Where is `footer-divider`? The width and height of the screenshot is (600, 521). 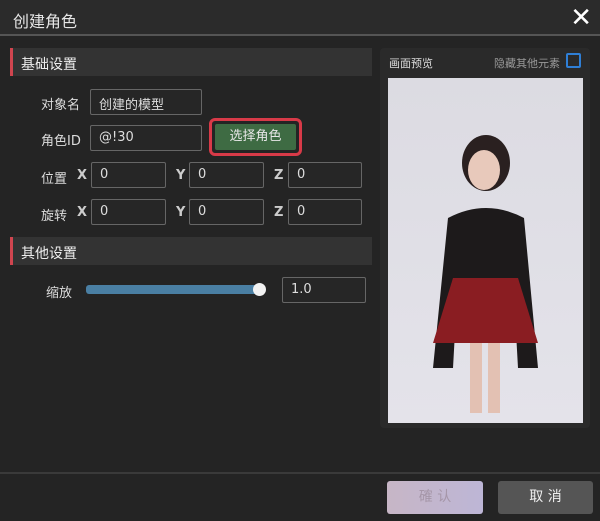
footer-divider is located at coordinates (300, 473).